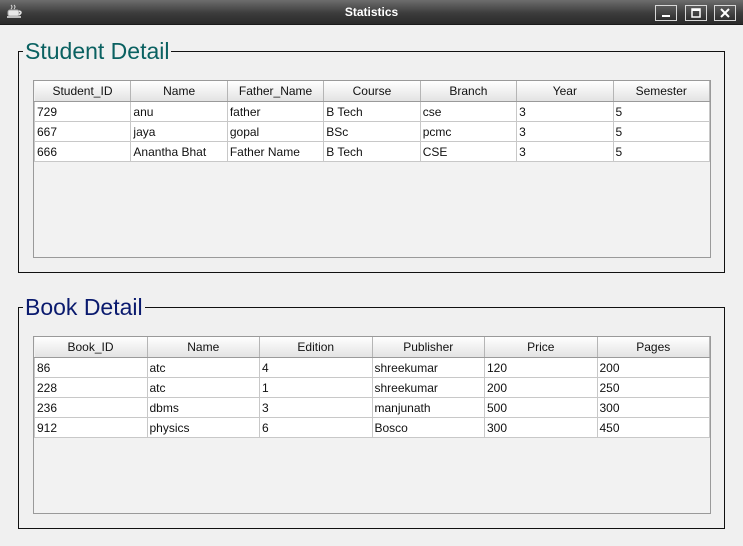 The image size is (743, 546). What do you see at coordinates (316, 367) in the screenshot?
I see `book-cell: 4` at bounding box center [316, 367].